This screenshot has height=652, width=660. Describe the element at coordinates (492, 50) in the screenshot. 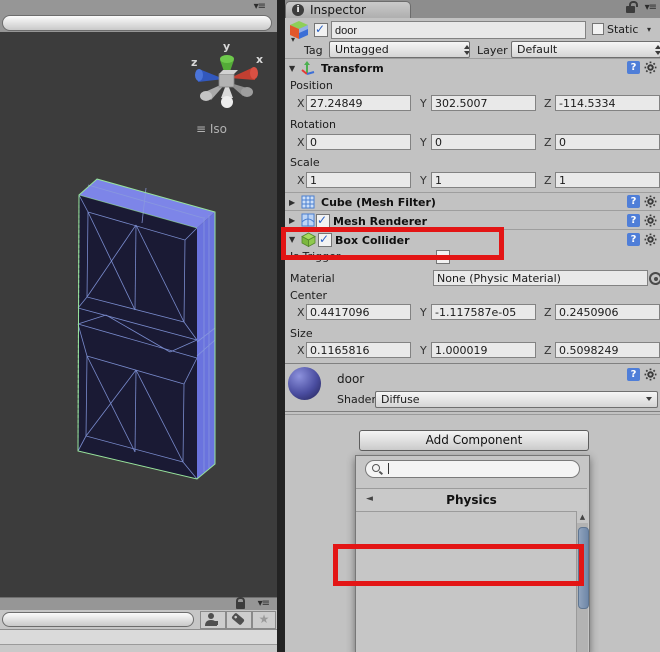

I see `layer-label: Layer` at that location.